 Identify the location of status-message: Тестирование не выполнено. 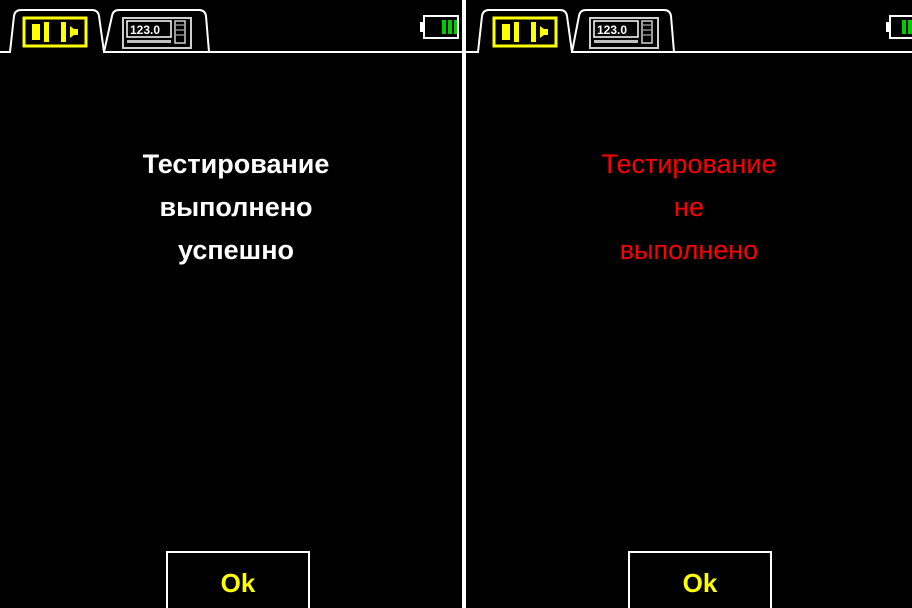
(689, 207).